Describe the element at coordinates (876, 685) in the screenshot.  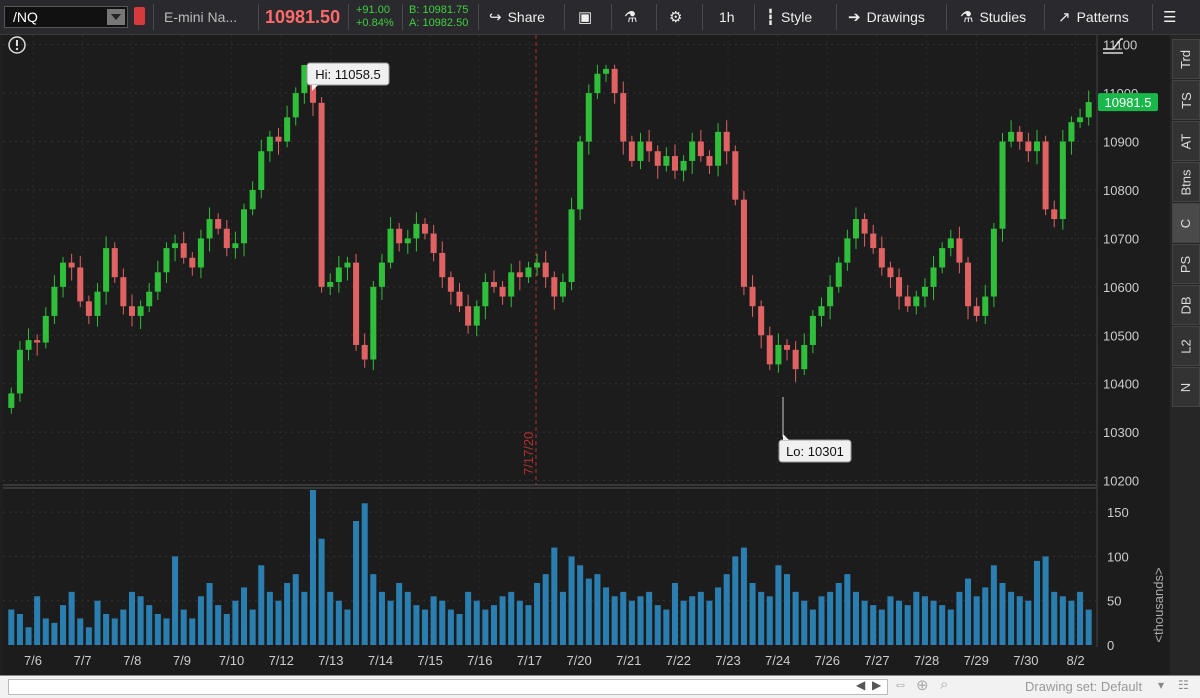
I see `scroll-right-icon: ▶` at that location.